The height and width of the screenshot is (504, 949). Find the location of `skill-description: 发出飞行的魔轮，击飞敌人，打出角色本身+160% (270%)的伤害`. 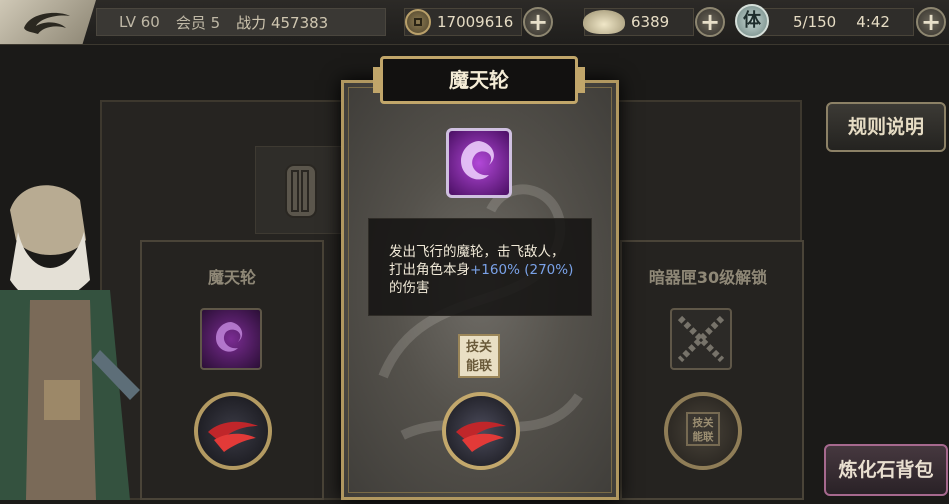

skill-description: 发出飞行的魔轮，击飞敌人，打出角色本身+160% (270%)的伤害 is located at coordinates (480, 267).